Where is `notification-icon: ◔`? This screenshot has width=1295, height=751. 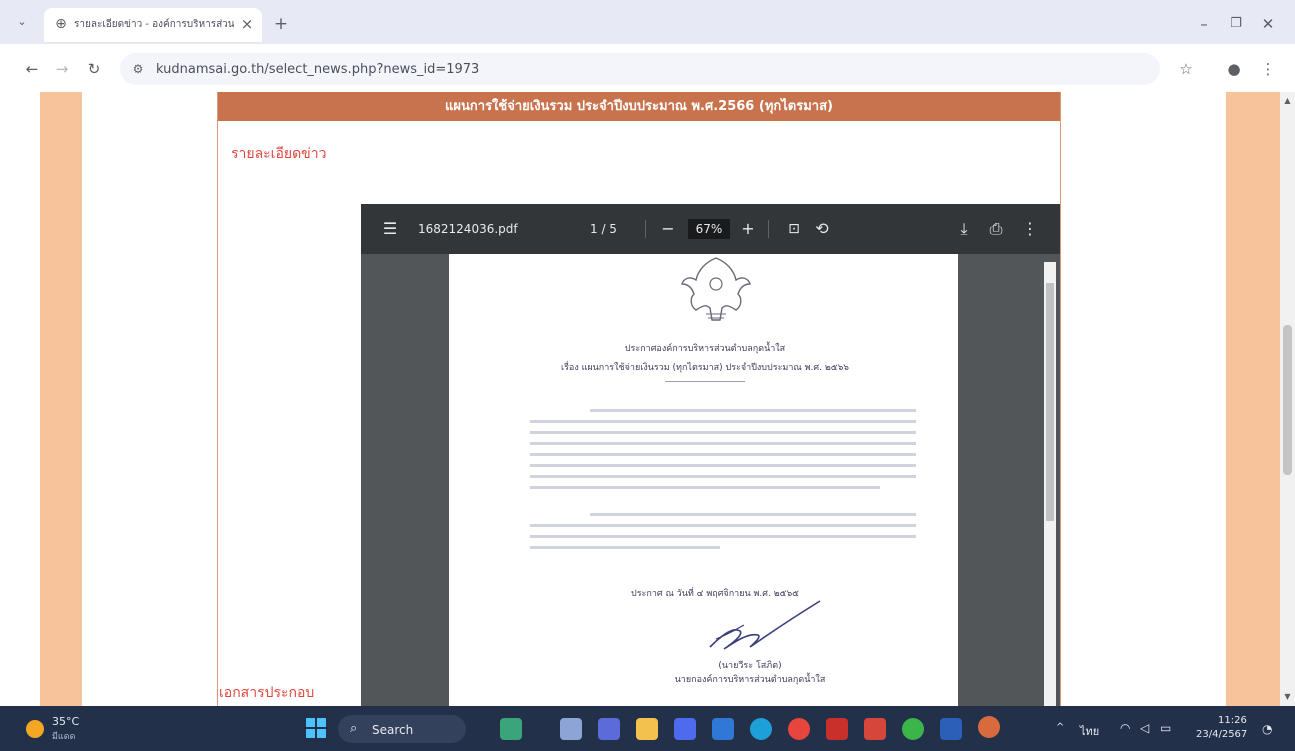
notification-icon: ◔ is located at coordinates (1267, 729).